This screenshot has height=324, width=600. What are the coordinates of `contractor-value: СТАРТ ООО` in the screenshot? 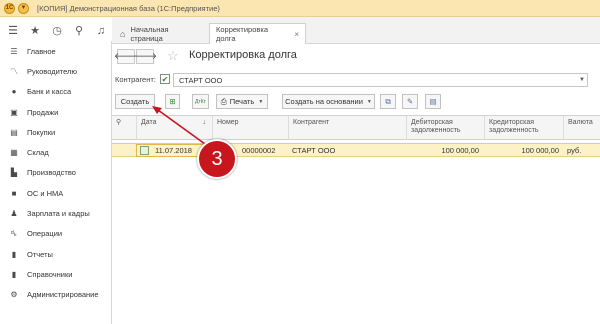 It's located at (201, 80).